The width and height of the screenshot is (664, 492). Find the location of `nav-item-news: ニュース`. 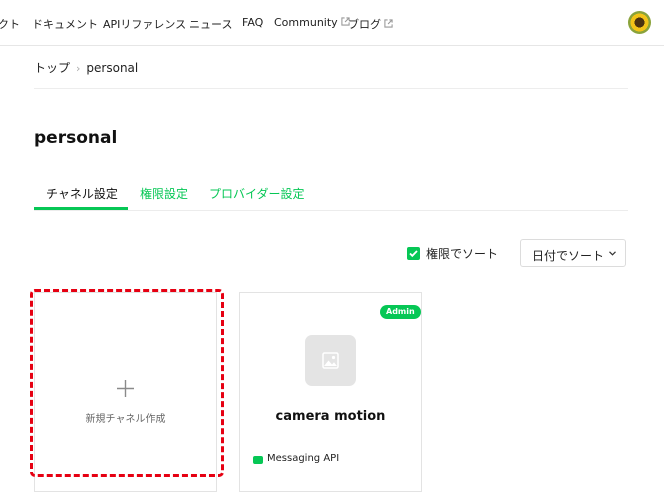

nav-item-news: ニュース is located at coordinates (210, 24).